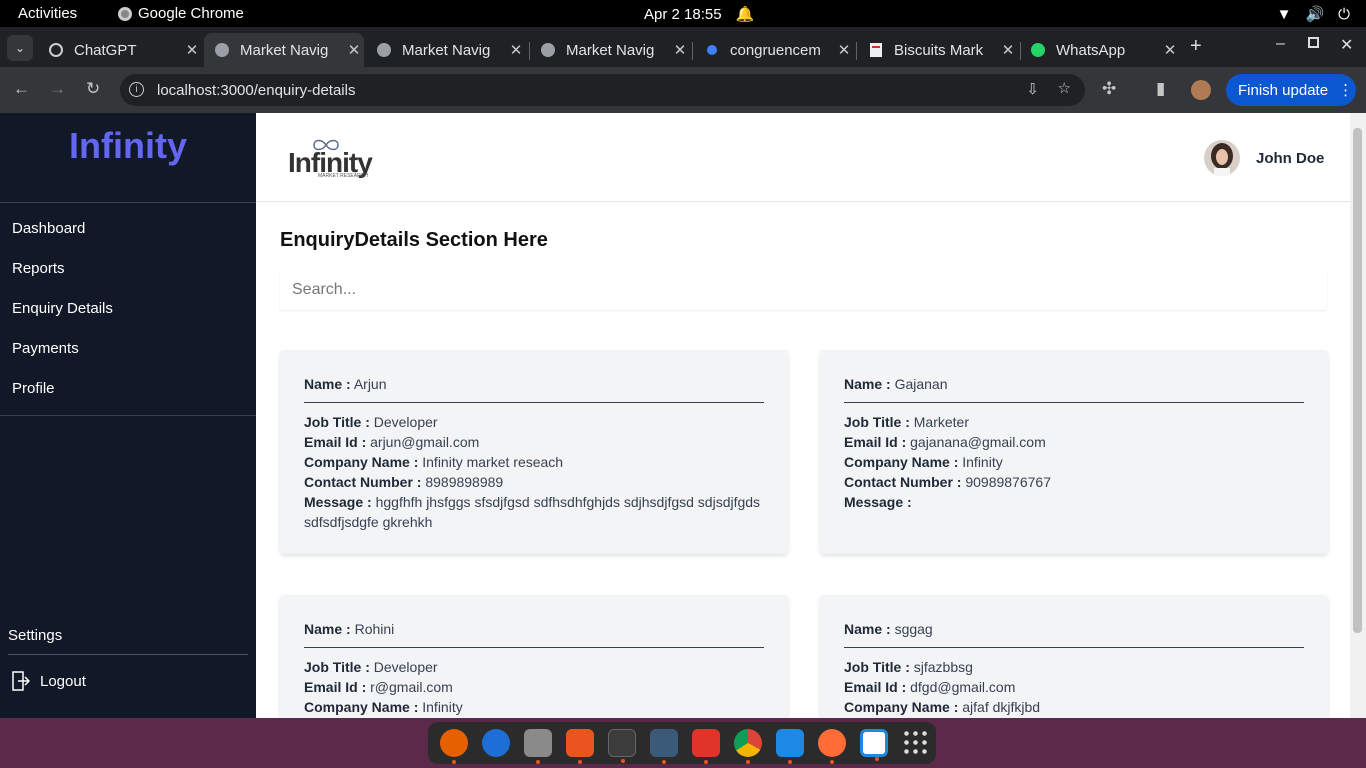  What do you see at coordinates (1201, 90) in the screenshot?
I see `profile-avatar-icon` at bounding box center [1201, 90].